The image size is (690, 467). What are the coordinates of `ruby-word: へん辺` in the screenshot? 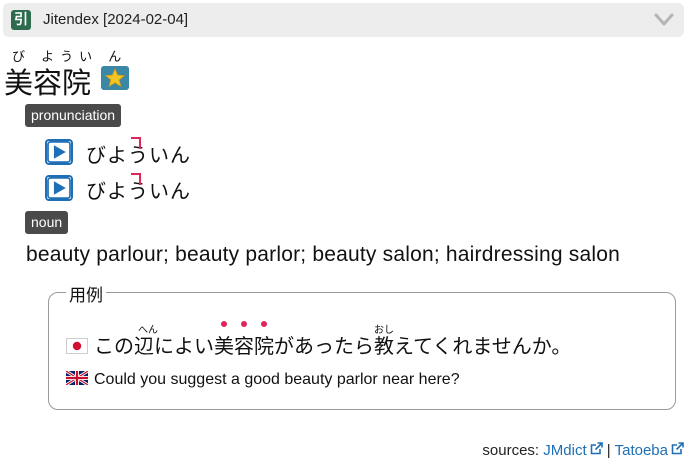 It's located at (146, 341).